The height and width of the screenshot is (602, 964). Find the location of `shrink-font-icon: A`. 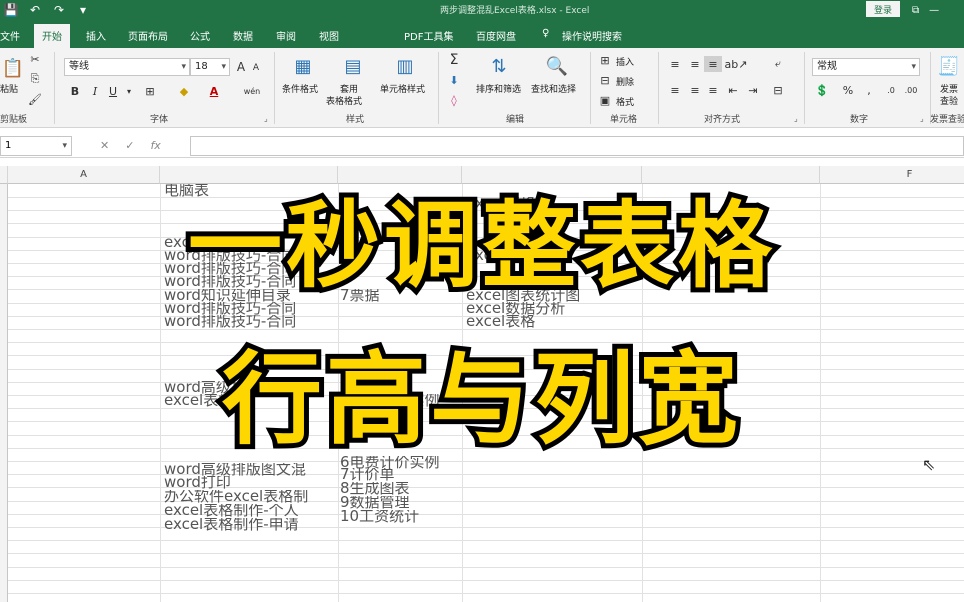

shrink-font-icon: A is located at coordinates (256, 68).